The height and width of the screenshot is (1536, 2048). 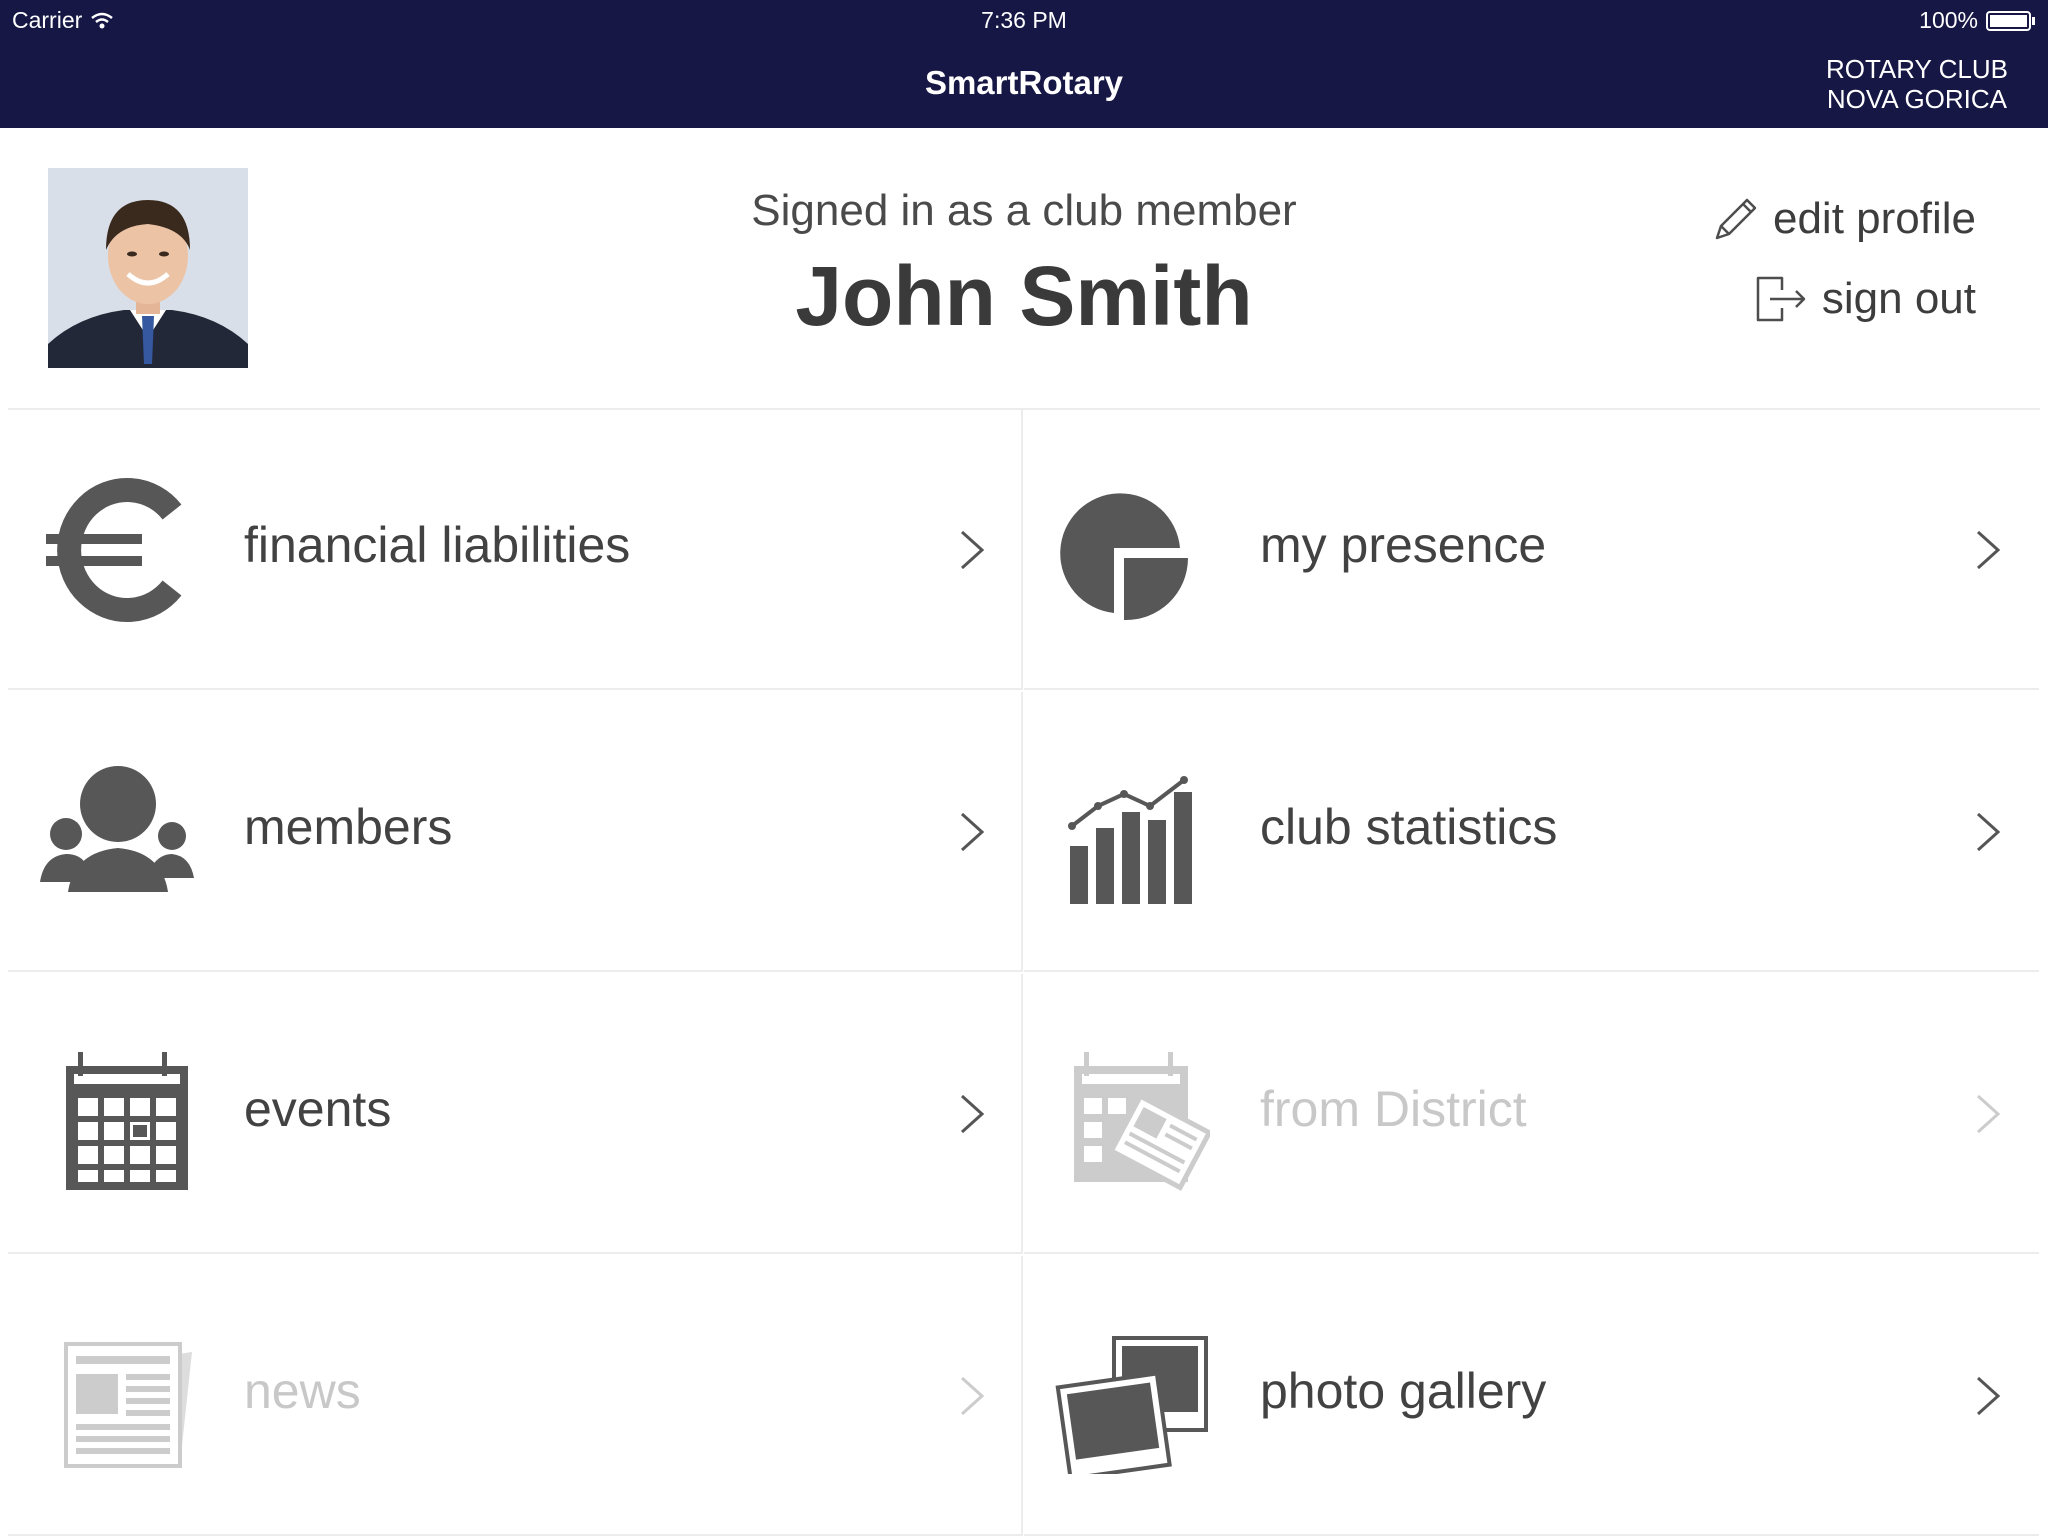 I want to click on navigation-bar: SmartRotary ROTARY CLUB NOVA GORICA, so click(x=1024, y=84).